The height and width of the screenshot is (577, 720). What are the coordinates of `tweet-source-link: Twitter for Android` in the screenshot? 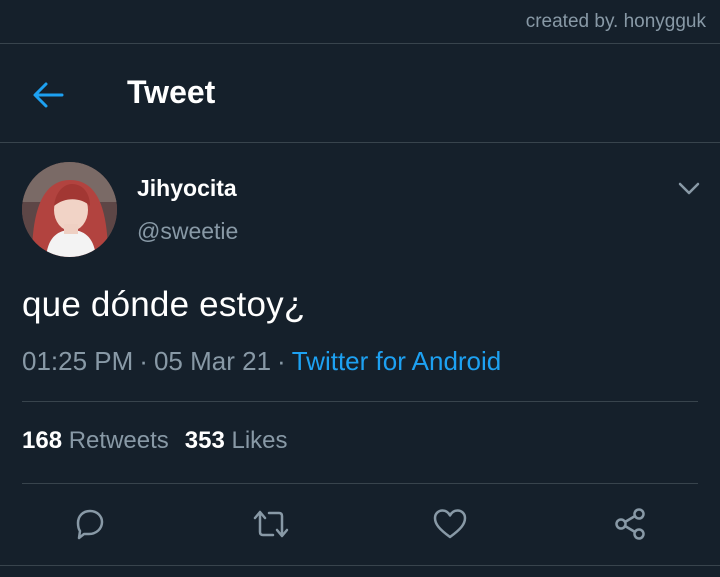 It's located at (397, 361).